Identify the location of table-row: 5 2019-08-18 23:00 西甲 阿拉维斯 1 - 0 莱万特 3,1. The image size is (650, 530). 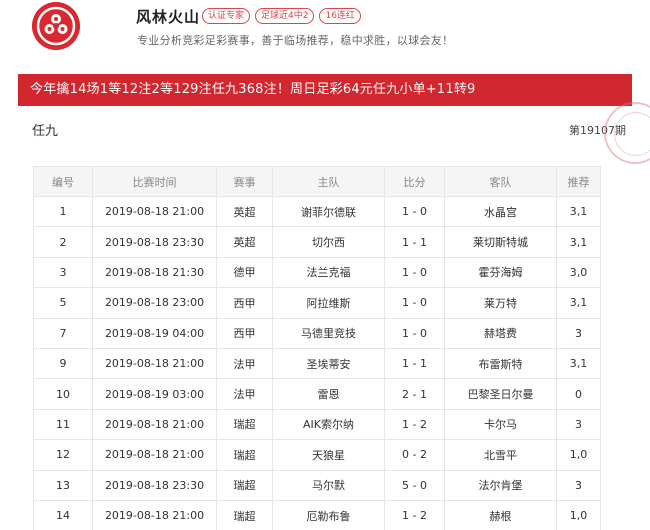
(317, 303).